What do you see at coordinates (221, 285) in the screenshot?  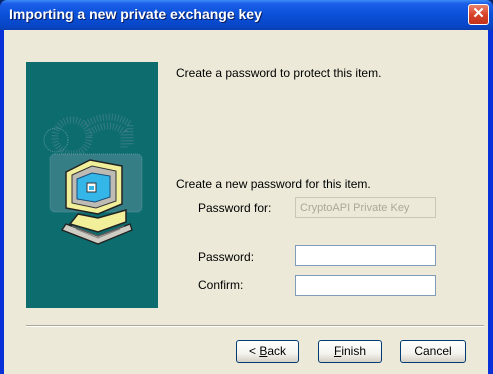 I see `confirm-label: Confirm:` at bounding box center [221, 285].